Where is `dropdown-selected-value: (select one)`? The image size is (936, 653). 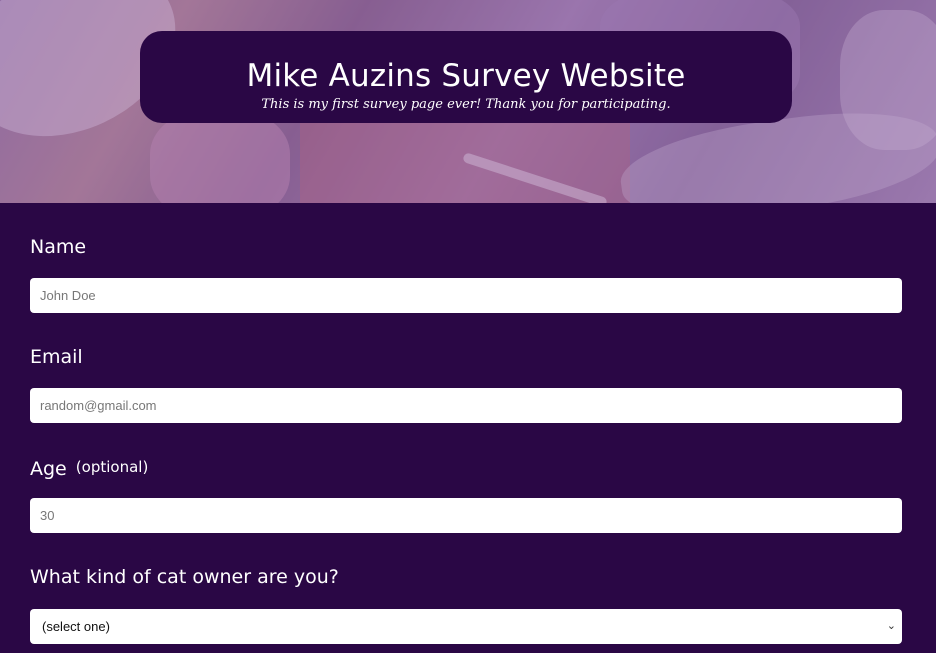
dropdown-selected-value: (select one) is located at coordinates (76, 626).